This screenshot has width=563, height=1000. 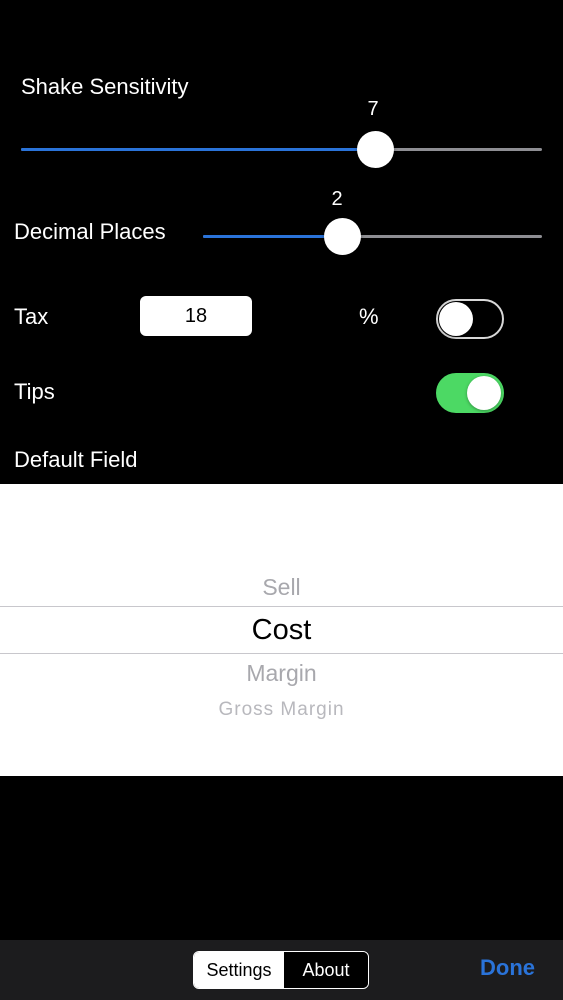 I want to click on default-field-label: Default Field, so click(x=76, y=459).